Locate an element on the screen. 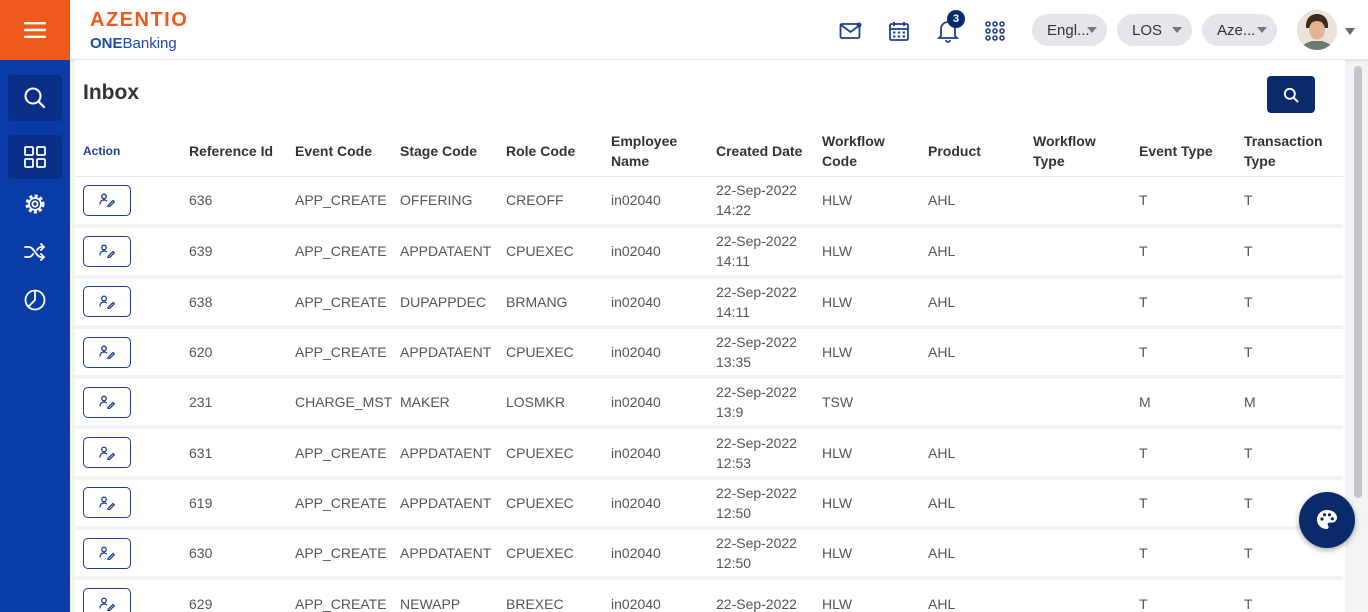 This screenshot has width=1368, height=612. created-date-time: 13:35 is located at coordinates (734, 362).